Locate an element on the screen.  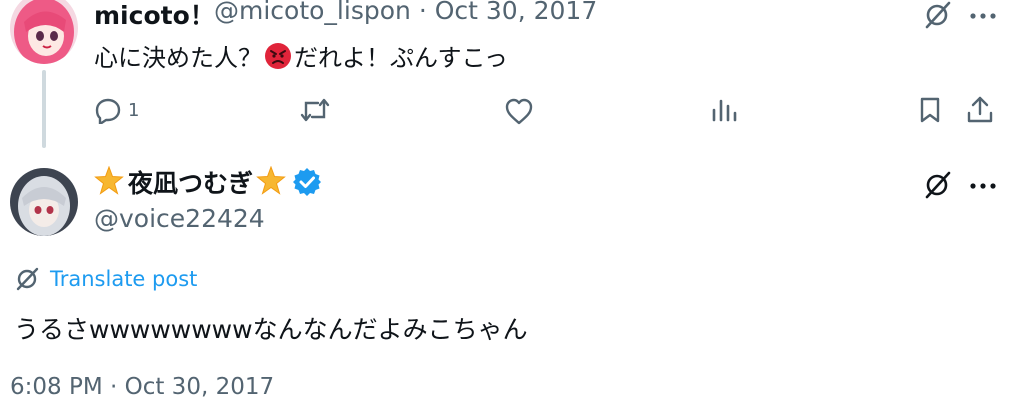
grok-translate-icon is located at coordinates (27, 279).